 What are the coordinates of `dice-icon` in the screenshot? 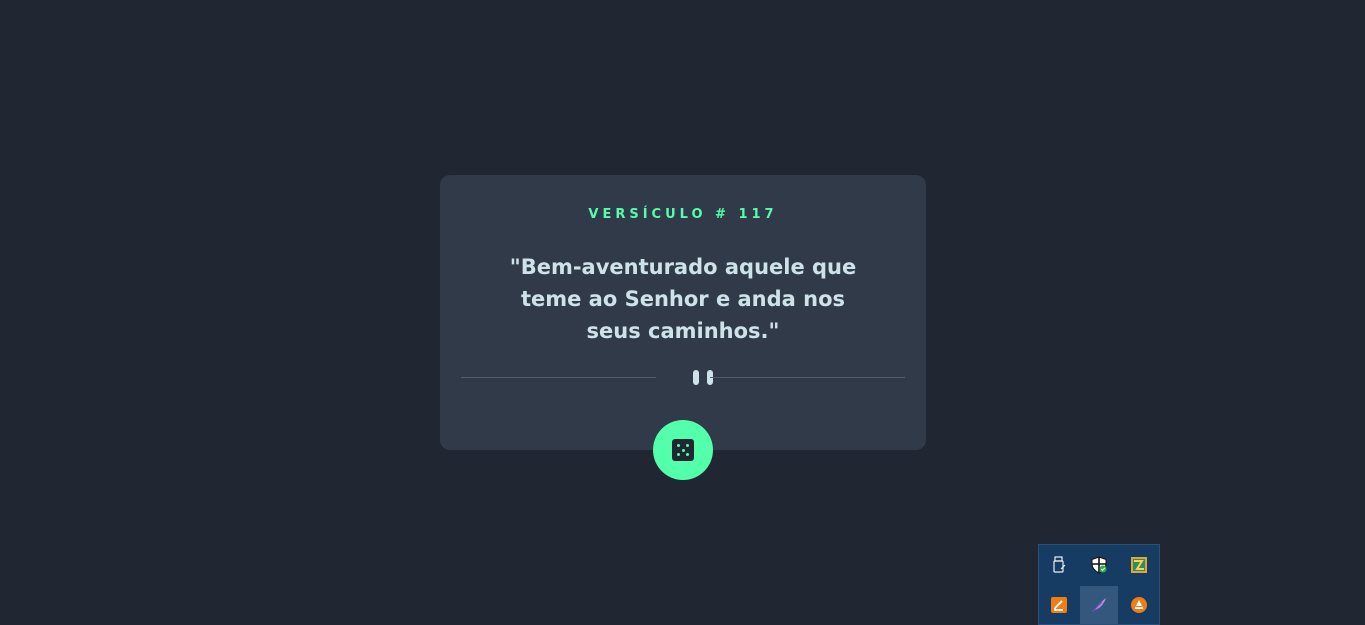 It's located at (683, 450).